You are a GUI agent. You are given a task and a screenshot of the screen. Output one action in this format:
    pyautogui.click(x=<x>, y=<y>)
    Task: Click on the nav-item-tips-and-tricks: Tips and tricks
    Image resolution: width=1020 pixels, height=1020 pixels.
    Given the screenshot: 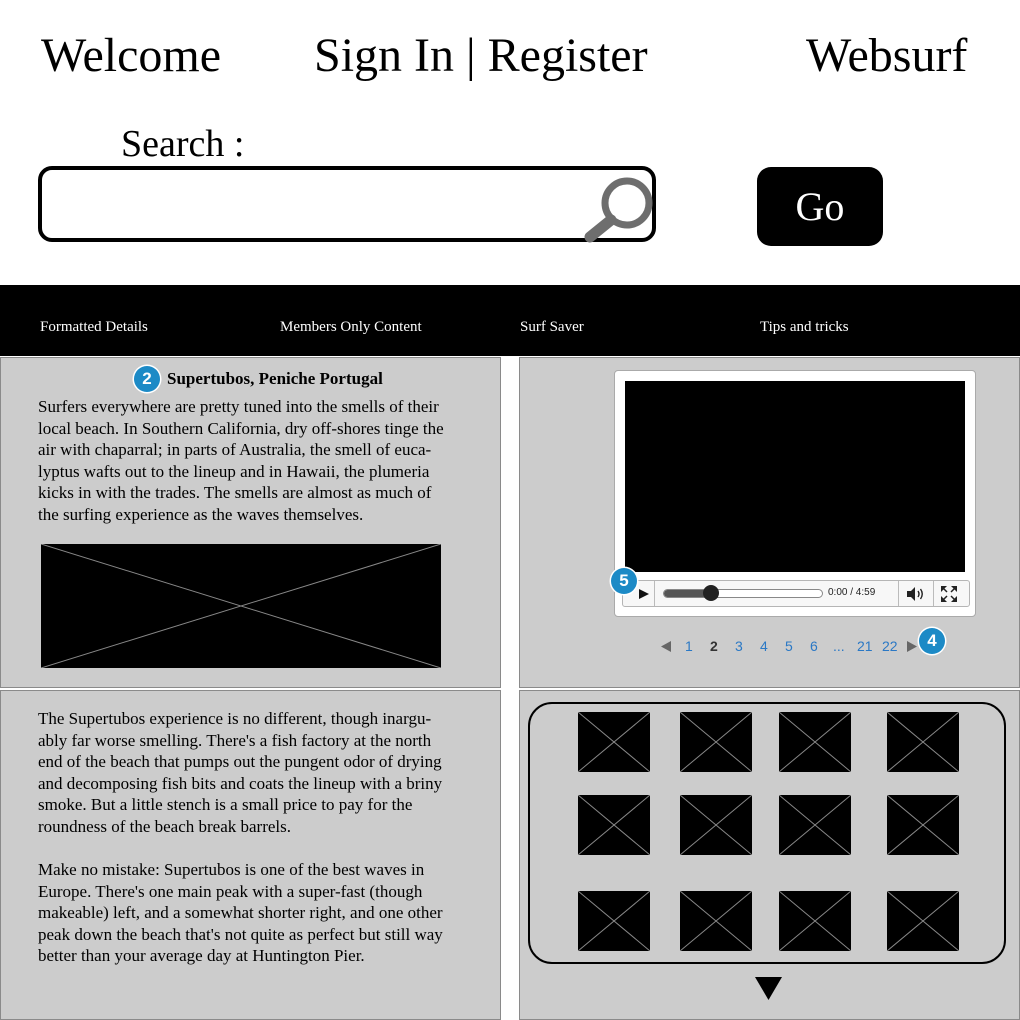 What is the action you would take?
    pyautogui.click(x=804, y=327)
    